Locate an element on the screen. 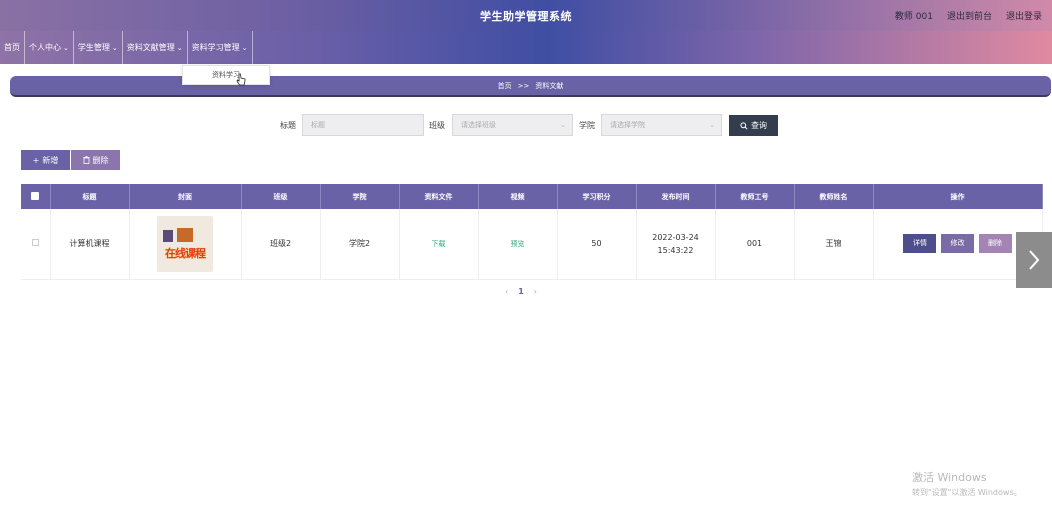  nav-item-students: 学生管理 ⌄ is located at coordinates (98, 47).